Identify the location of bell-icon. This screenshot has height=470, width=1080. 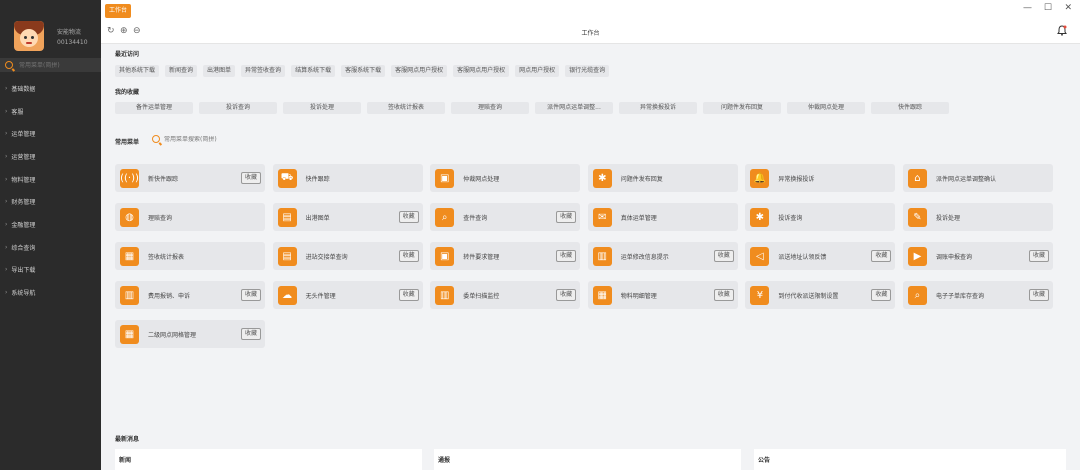
(1062, 30).